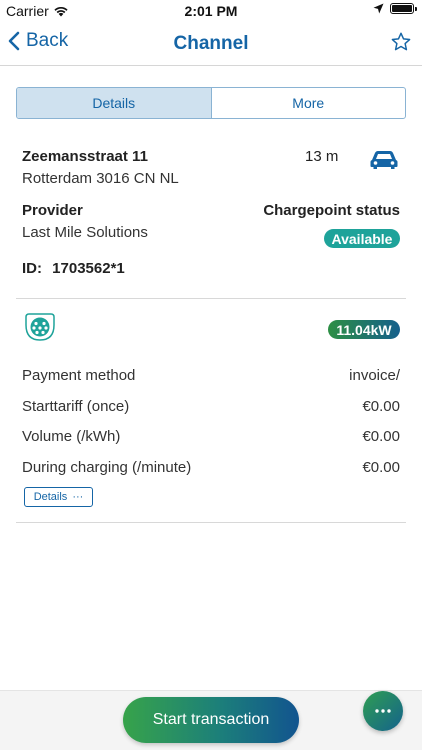 The width and height of the screenshot is (422, 750). Describe the element at coordinates (362, 238) in the screenshot. I see `status-badge: Available` at that location.